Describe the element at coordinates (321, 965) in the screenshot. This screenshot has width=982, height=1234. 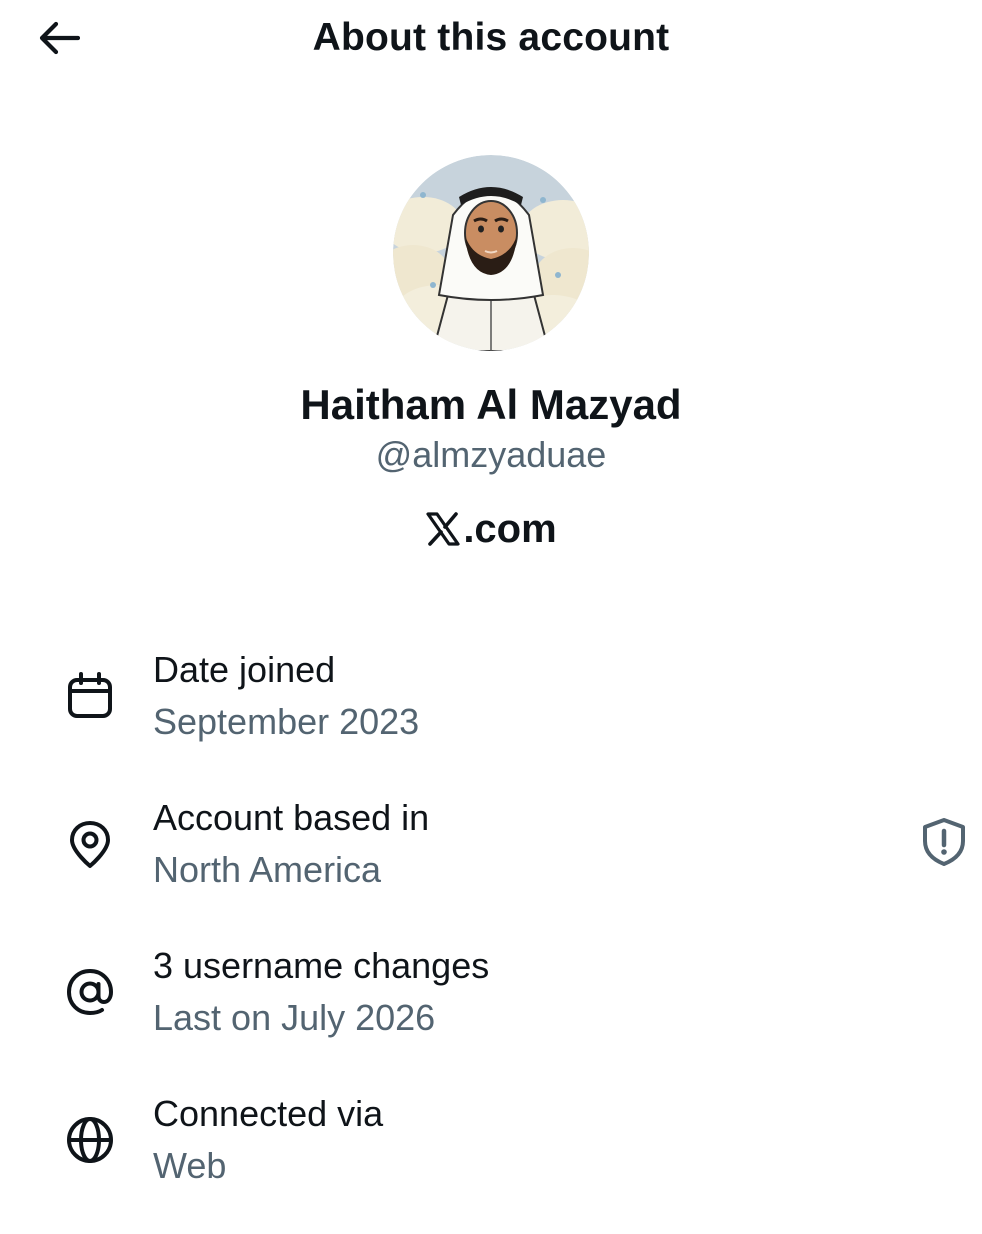
I see `info-label: 3 username changes` at that location.